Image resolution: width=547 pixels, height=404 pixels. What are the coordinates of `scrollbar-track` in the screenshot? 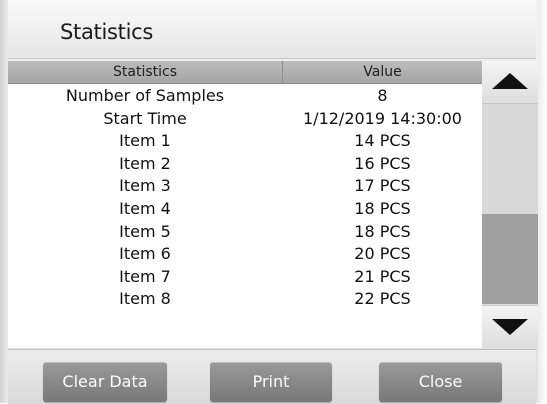 It's located at (510, 204).